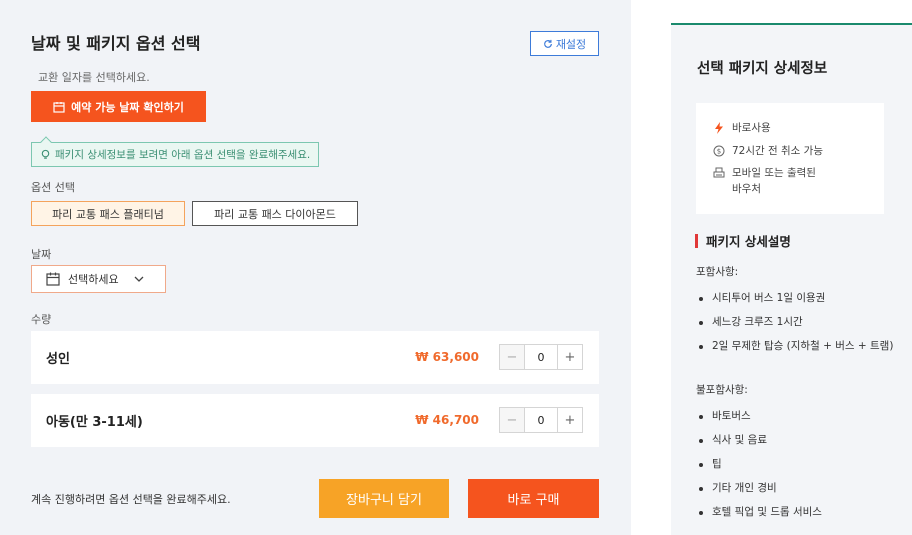  What do you see at coordinates (796, 298) in the screenshot?
I see `list-item: 시티투어 버스 1일 이용권` at bounding box center [796, 298].